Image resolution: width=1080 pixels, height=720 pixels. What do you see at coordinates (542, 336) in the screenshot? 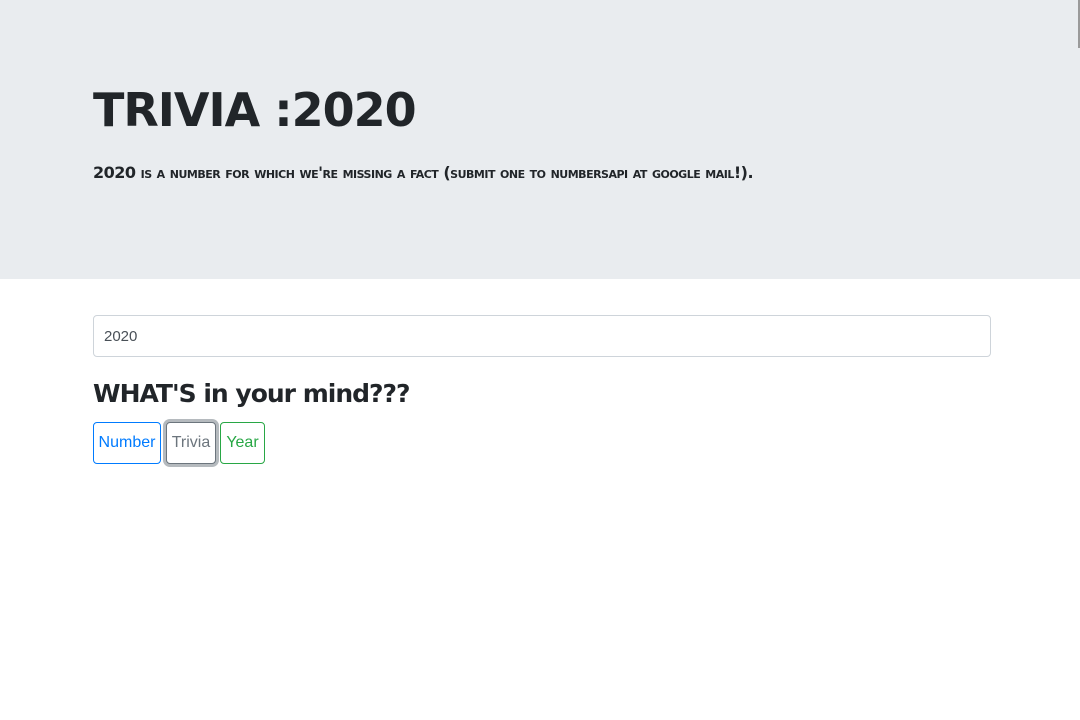
I see `number-input` at bounding box center [542, 336].